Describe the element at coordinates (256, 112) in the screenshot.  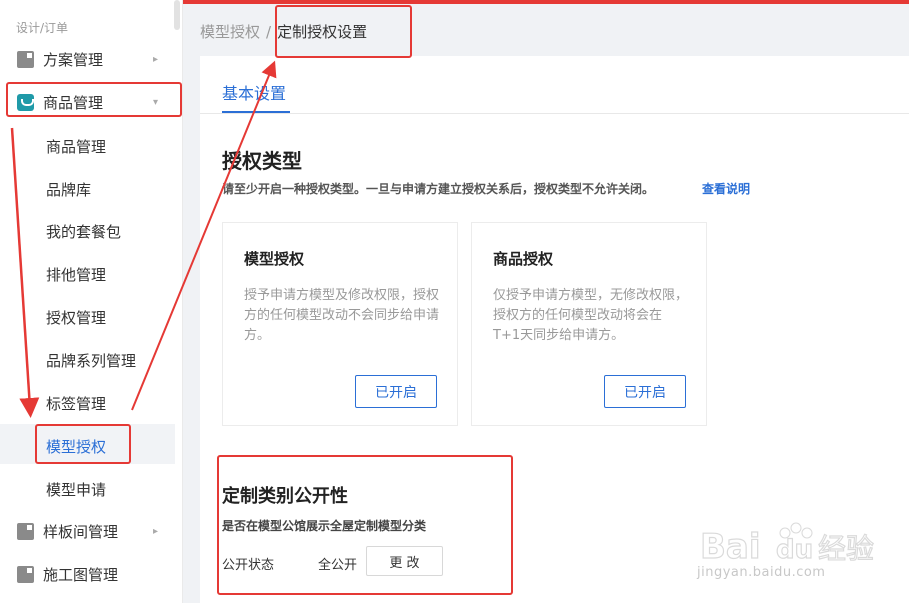
I see `tab-active-indicator` at that location.